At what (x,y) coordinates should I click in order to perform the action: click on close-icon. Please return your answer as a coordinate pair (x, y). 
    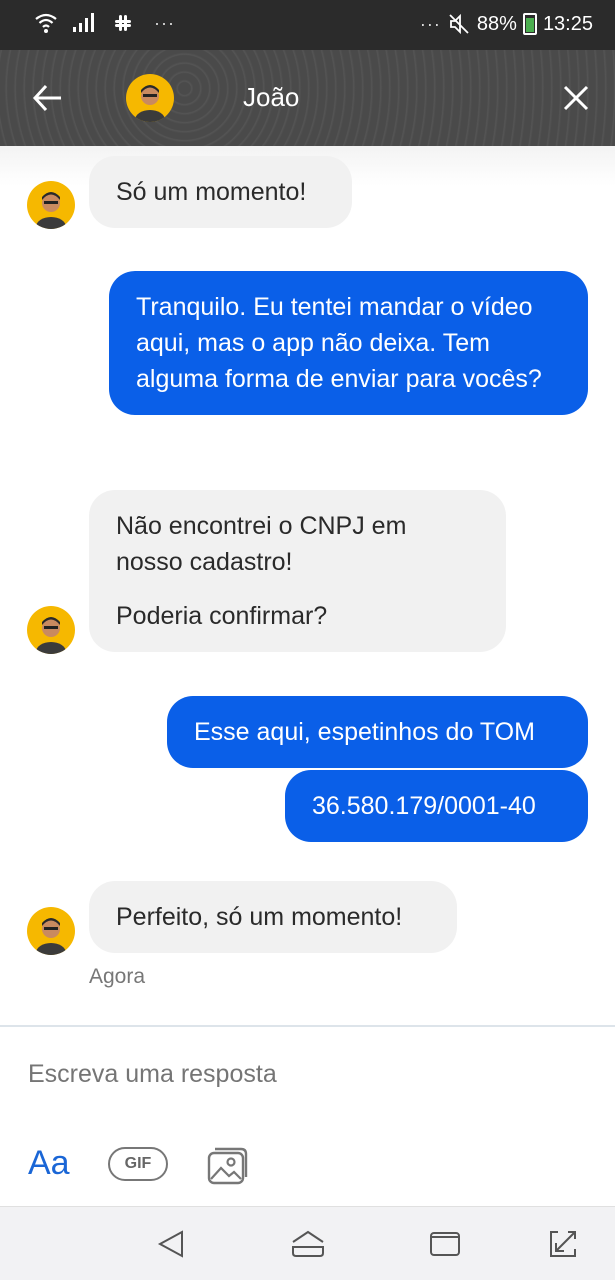
    Looking at the image, I should click on (576, 98).